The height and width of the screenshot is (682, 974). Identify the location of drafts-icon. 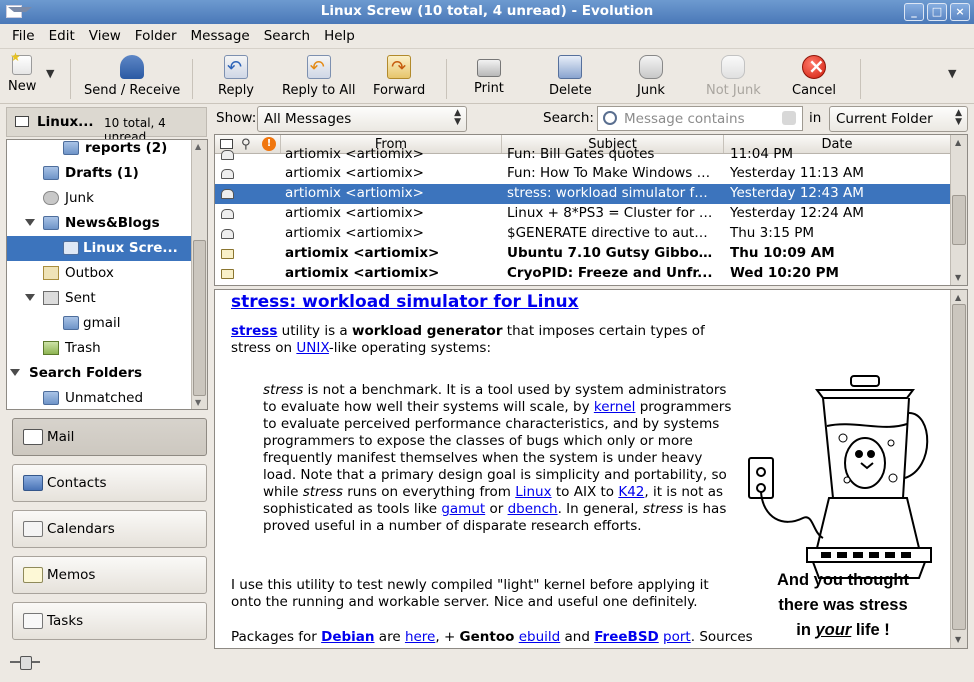
(51, 173).